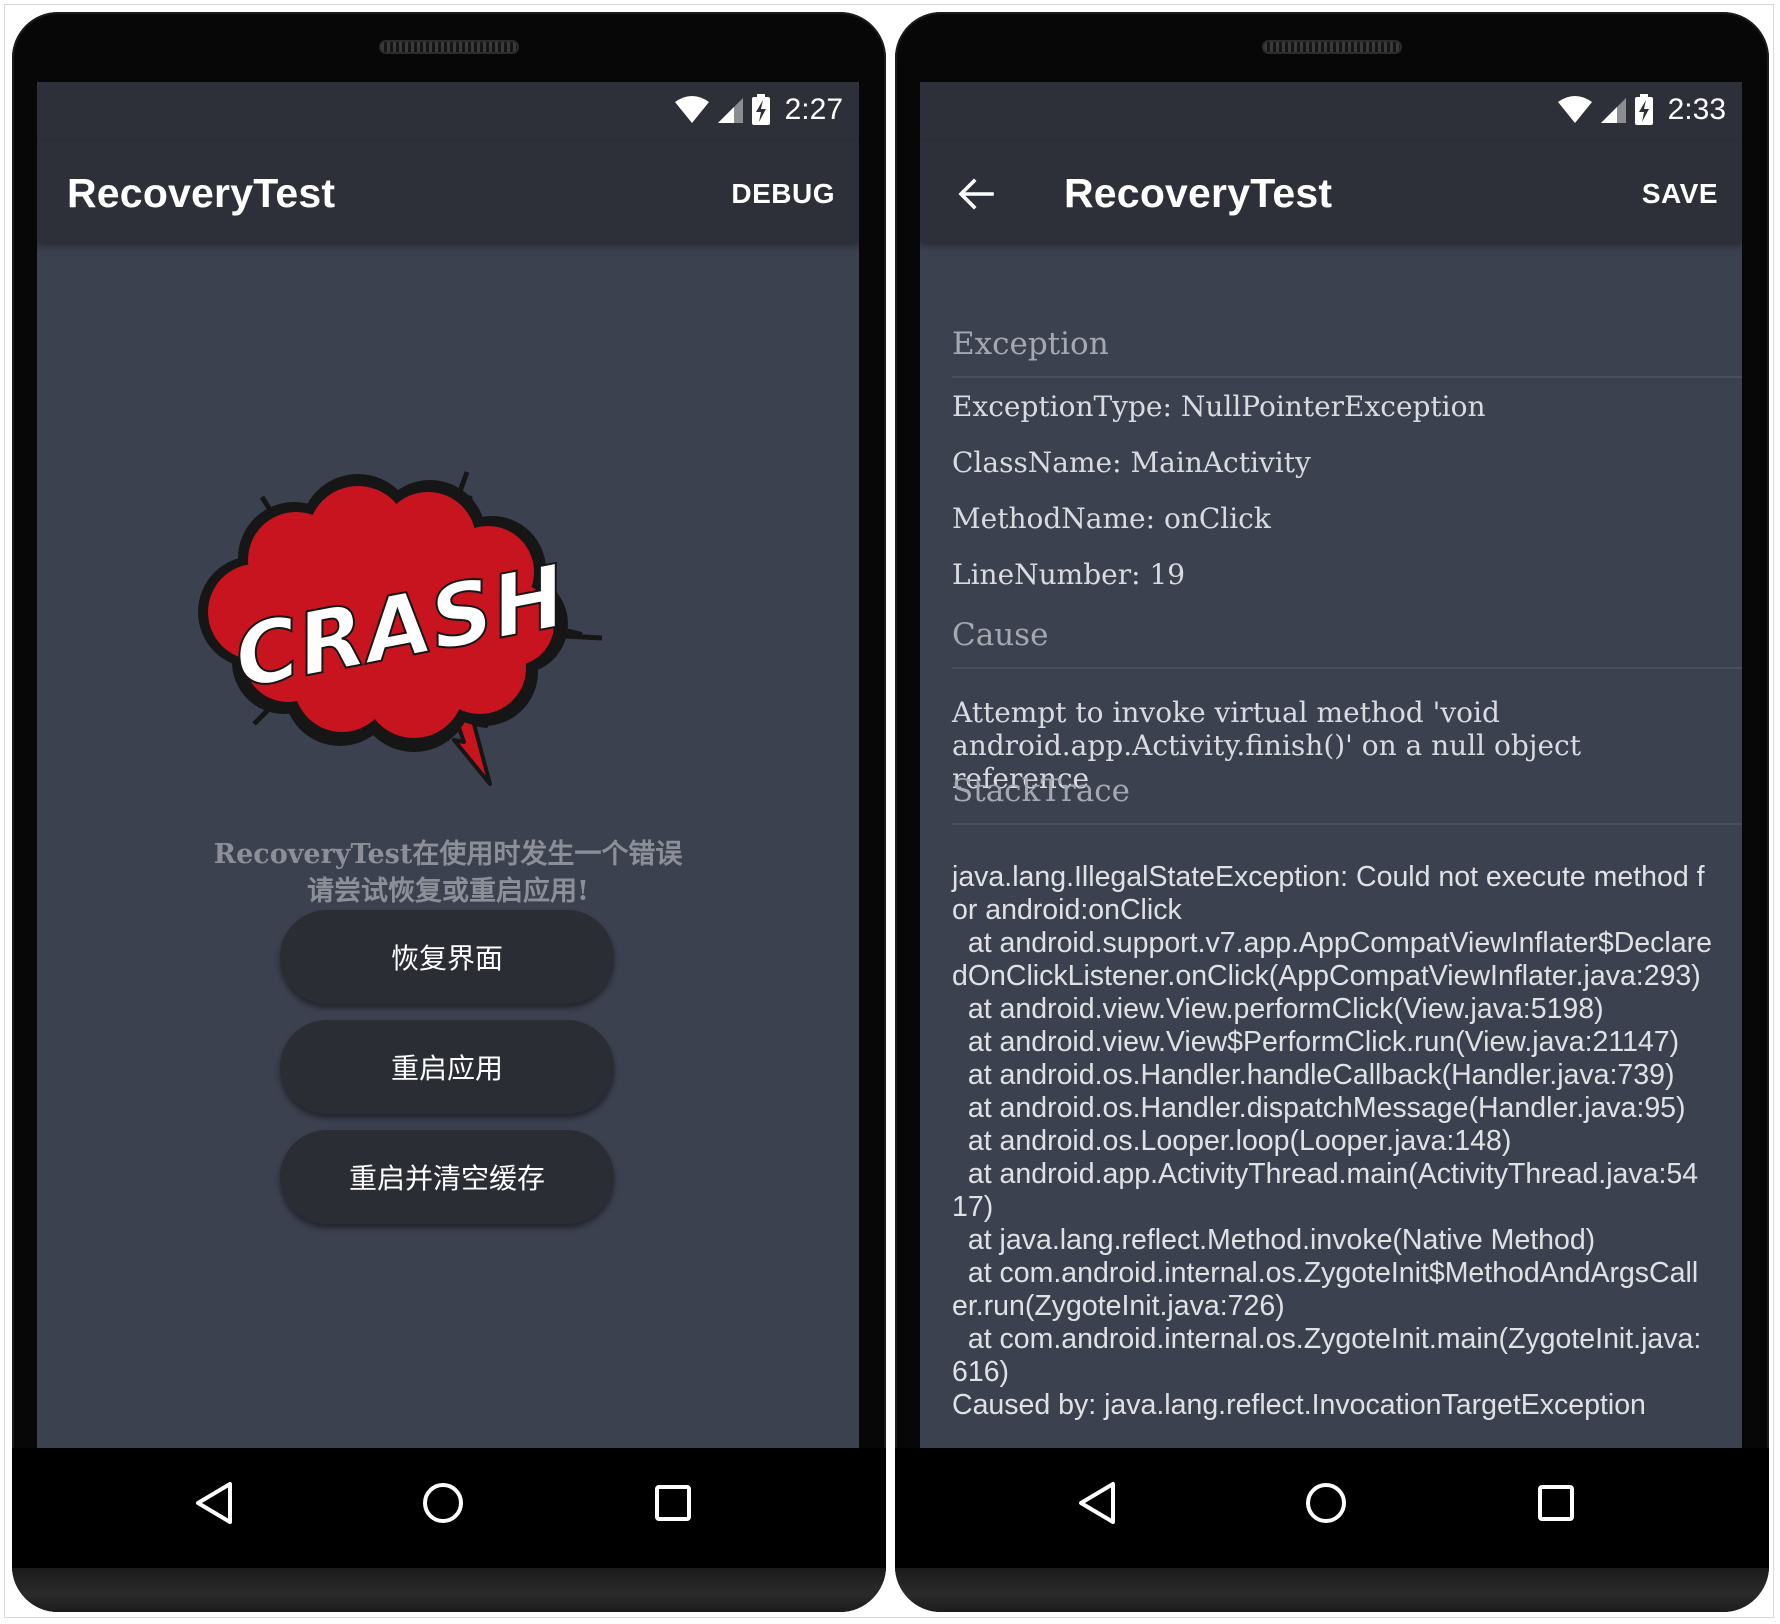  Describe the element at coordinates (448, 854) in the screenshot. I see `crash-message-line1: RecoveryTest在使用时发生一个错误` at that location.